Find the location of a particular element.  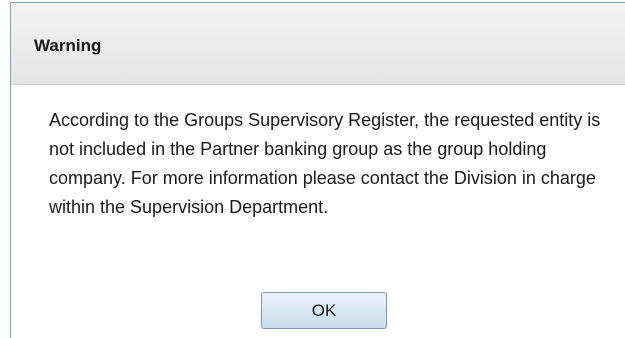

ok-button: OK is located at coordinates (324, 310).